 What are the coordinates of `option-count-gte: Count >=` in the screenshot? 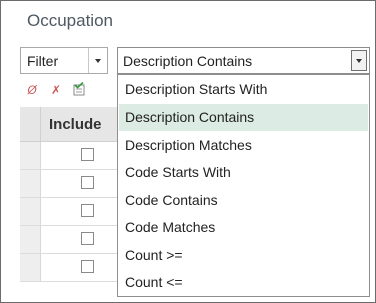 It's located at (243, 255).